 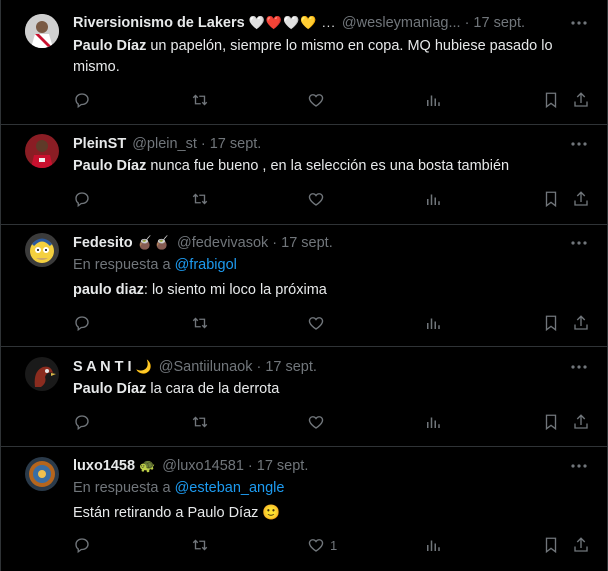 I want to click on display-name: PleinST, so click(x=99, y=144).